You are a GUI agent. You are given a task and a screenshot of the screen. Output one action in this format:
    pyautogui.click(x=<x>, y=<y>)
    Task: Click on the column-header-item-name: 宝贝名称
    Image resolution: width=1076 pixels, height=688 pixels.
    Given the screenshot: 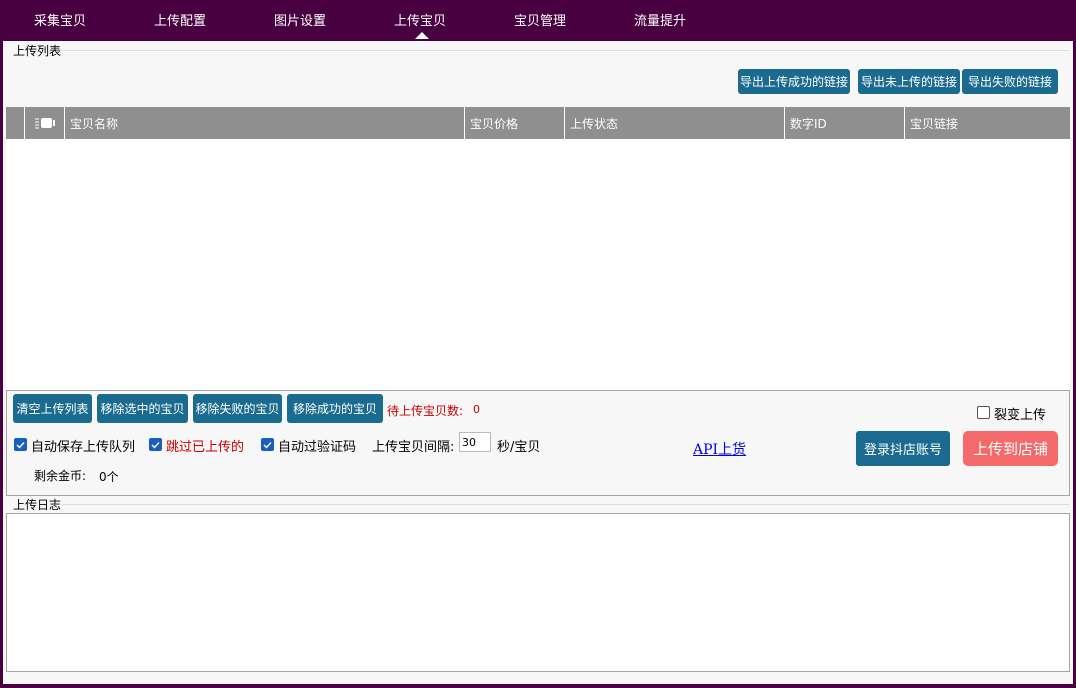 What is the action you would take?
    pyautogui.click(x=265, y=123)
    